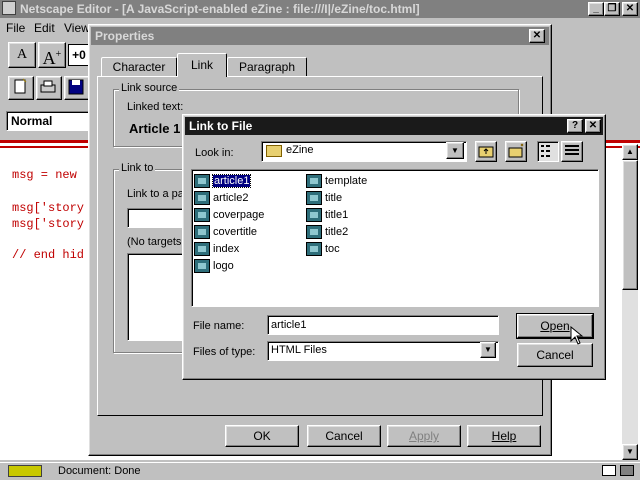 The width and height of the screenshot is (640, 480). I want to click on status-bar: Document: Done, so click(320, 471).